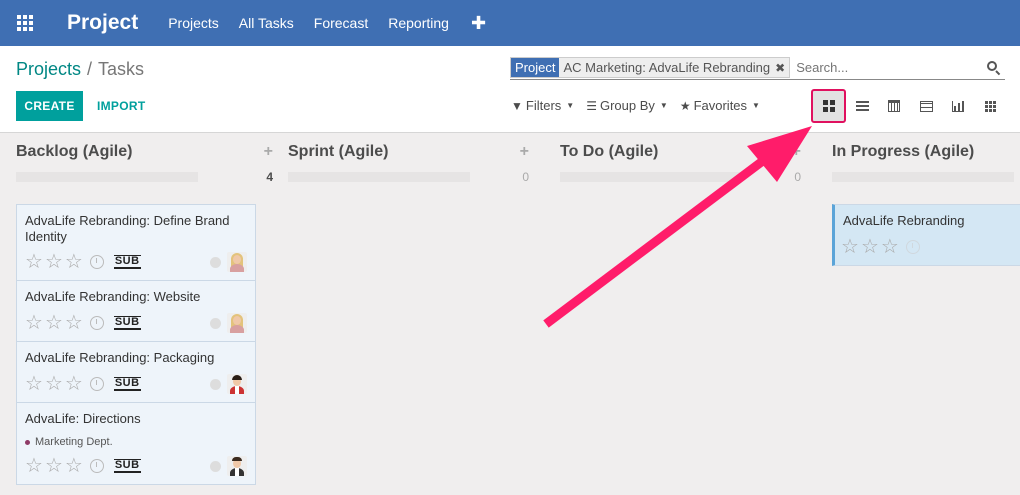 This screenshot has width=1020, height=495. I want to click on pivot-view-button, so click(990, 106).